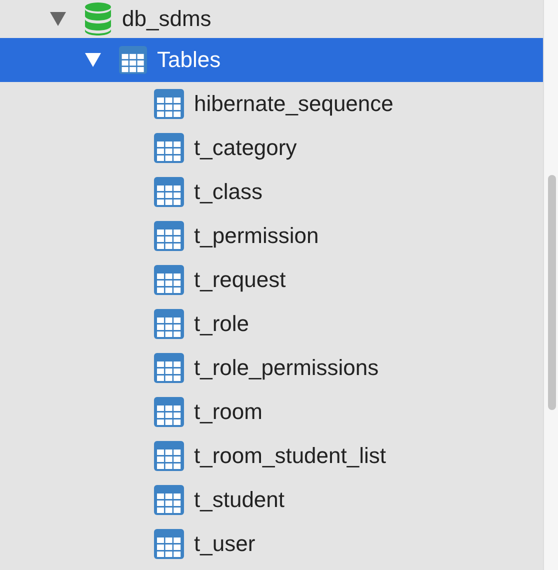 The width and height of the screenshot is (558, 570). Describe the element at coordinates (222, 324) in the screenshot. I see `tree-item-label: t_role` at that location.